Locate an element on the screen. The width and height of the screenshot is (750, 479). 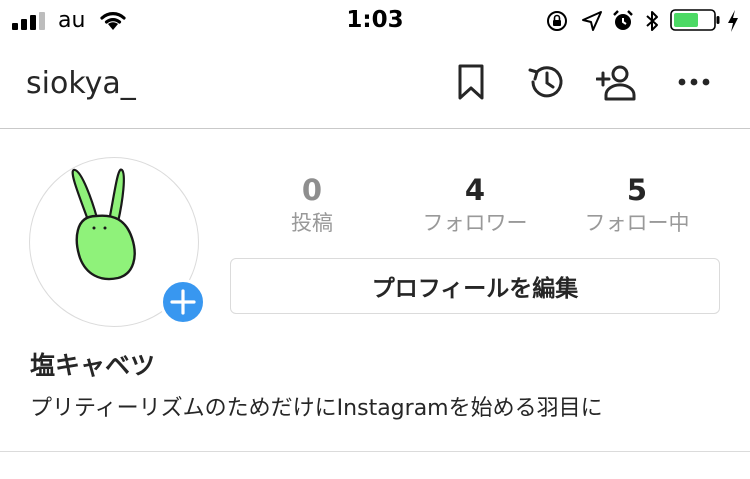
posts-label: 投稿 is located at coordinates (312, 223).